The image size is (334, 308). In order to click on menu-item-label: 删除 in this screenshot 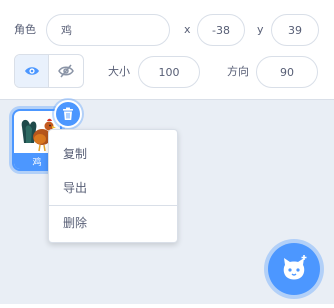, I will do `click(75, 222)`.